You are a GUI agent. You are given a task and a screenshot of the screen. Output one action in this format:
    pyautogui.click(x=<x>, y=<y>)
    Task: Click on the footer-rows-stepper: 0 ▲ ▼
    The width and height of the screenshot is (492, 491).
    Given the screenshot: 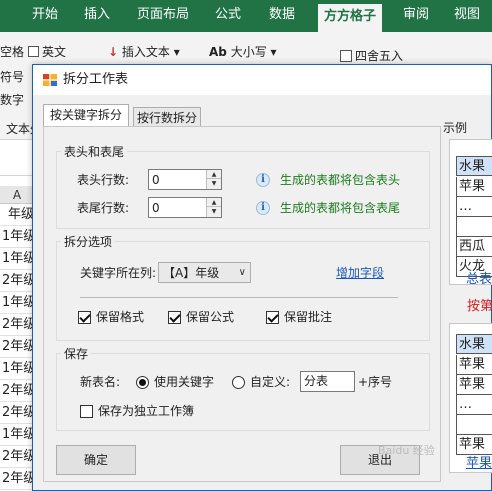 What is the action you would take?
    pyautogui.click(x=185, y=207)
    